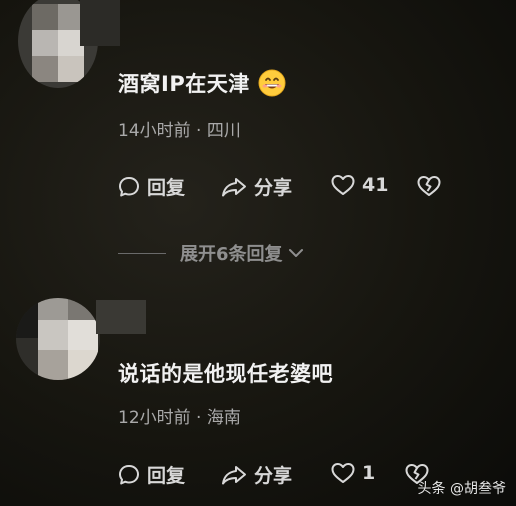  What do you see at coordinates (154, 131) in the screenshot?
I see `comment-time: 14小时前` at bounding box center [154, 131].